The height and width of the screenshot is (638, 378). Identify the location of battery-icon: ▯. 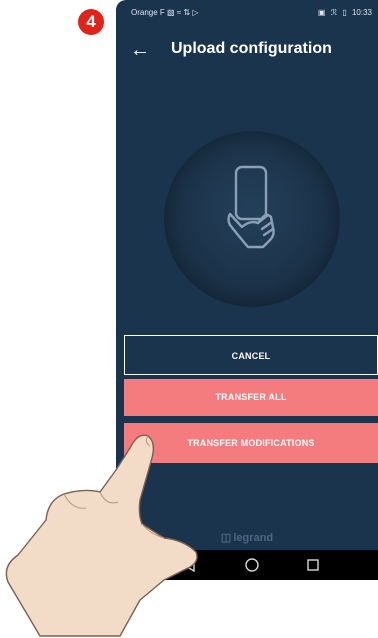
(344, 12).